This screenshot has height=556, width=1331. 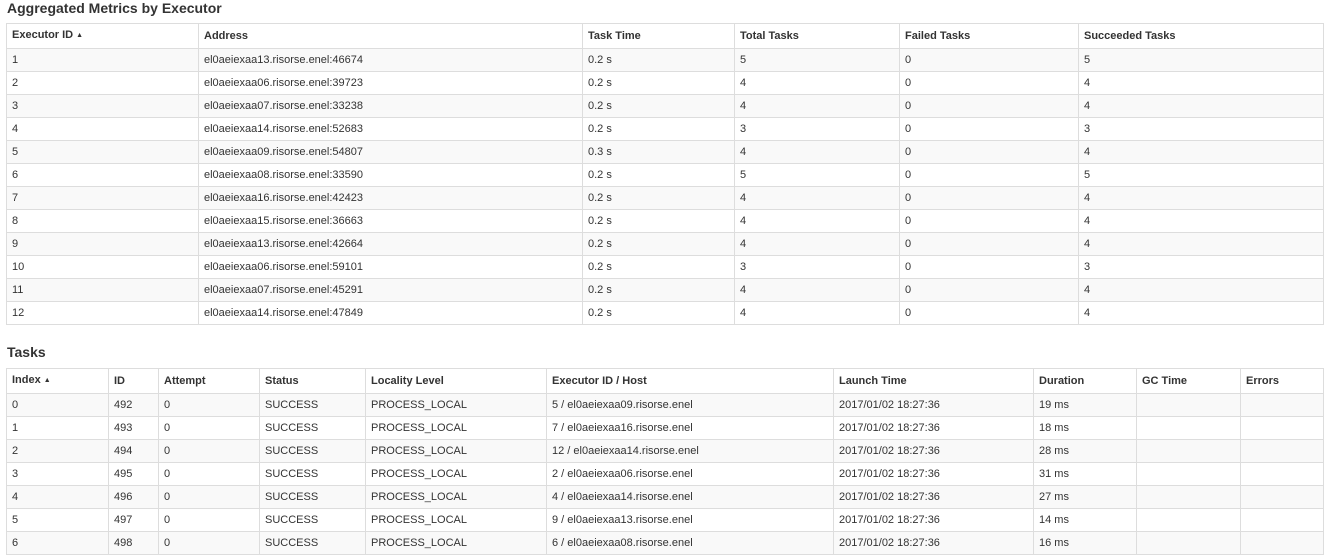 I want to click on table-cell: 7, so click(x=102, y=198).